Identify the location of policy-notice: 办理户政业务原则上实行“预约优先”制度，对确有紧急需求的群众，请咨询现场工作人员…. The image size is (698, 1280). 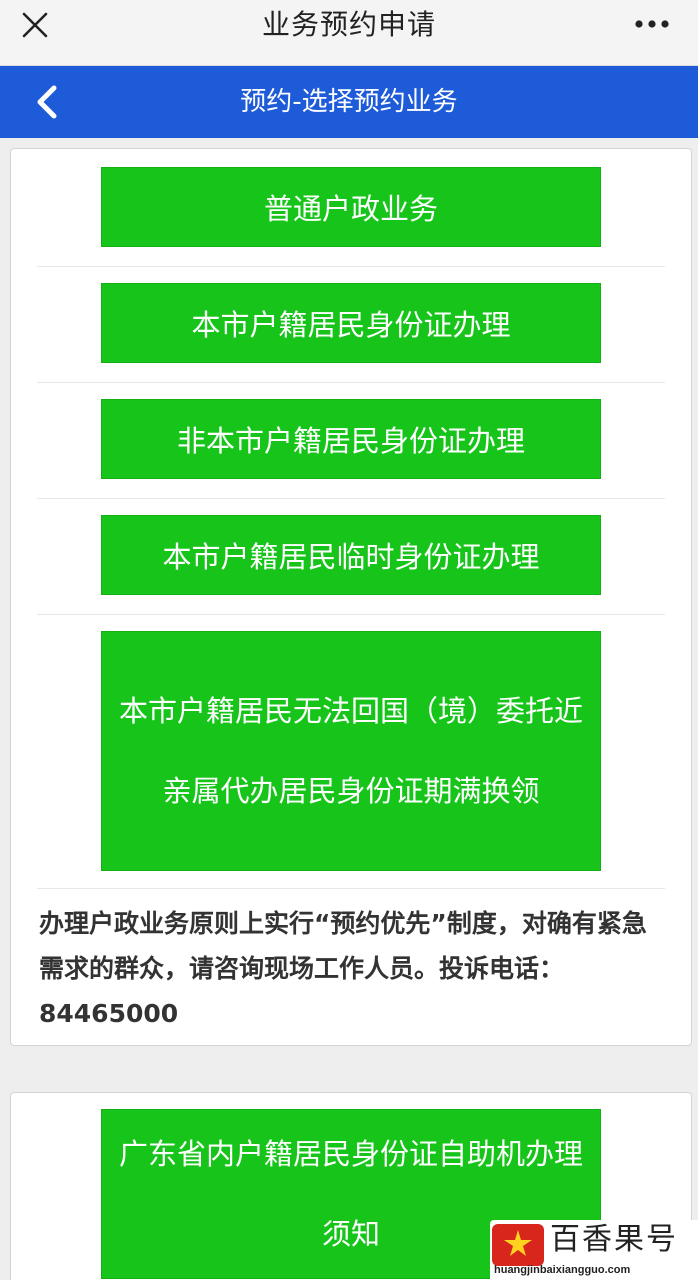
(343, 968).